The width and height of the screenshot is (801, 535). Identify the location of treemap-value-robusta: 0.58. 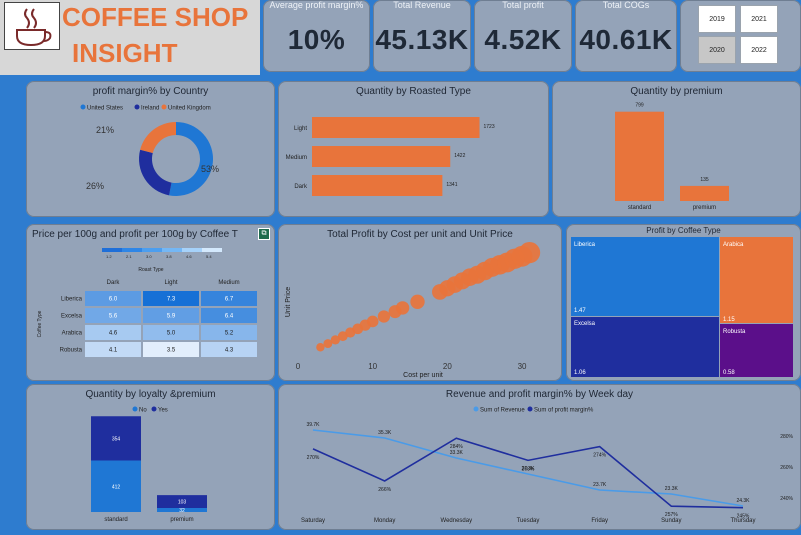
(729, 373).